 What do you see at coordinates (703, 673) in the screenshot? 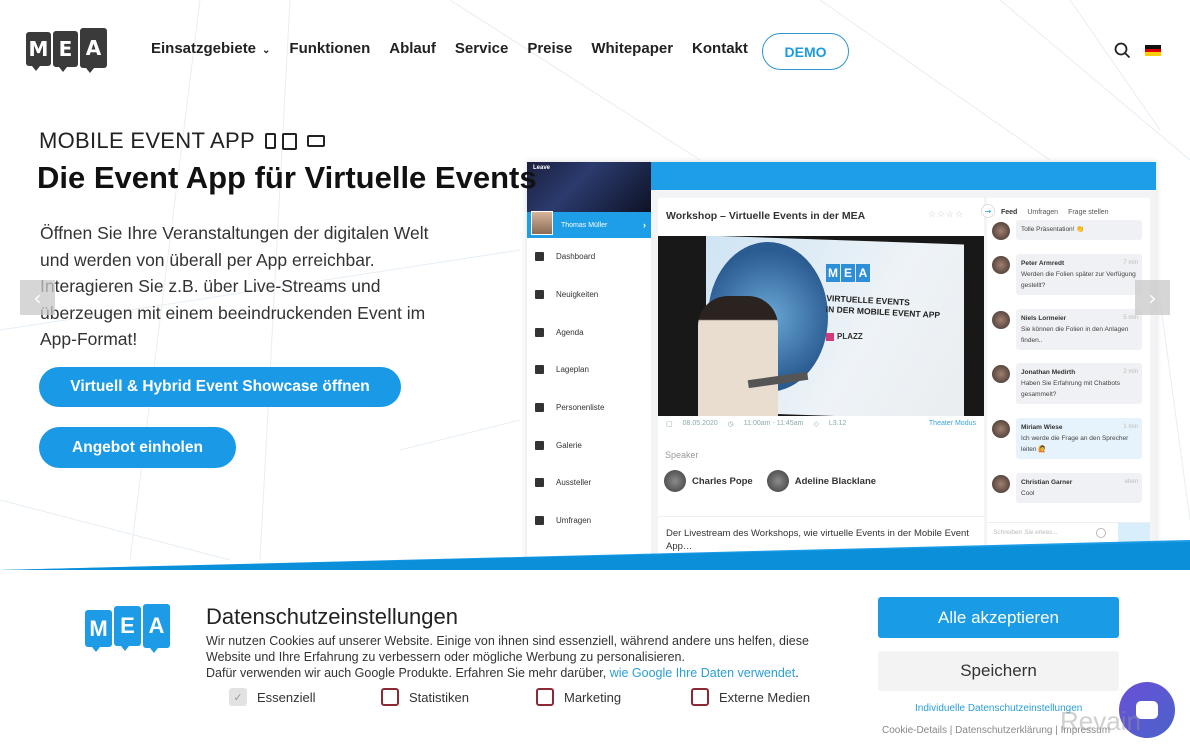
I see `google-data-link: wie Google Ihre Daten verwendet` at bounding box center [703, 673].